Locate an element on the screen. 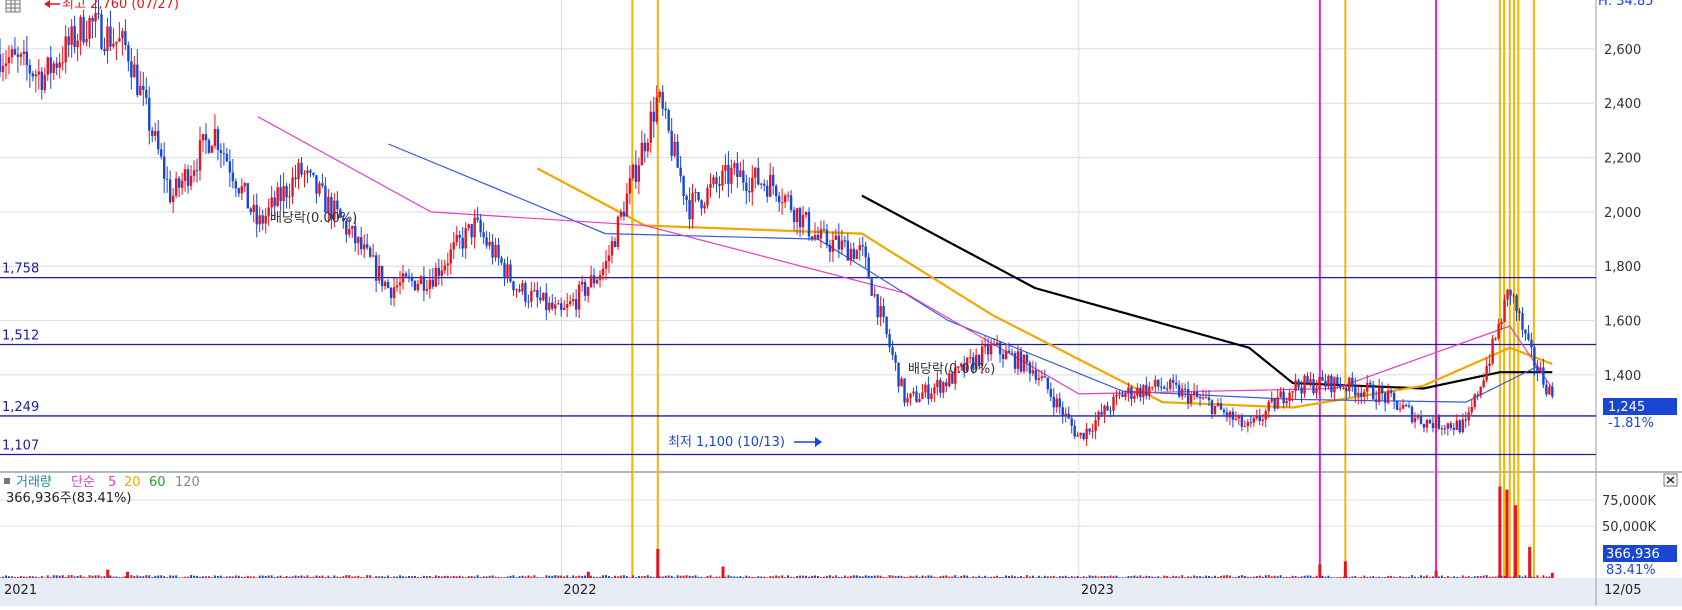  support-level-label: 1,512 is located at coordinates (20, 335).